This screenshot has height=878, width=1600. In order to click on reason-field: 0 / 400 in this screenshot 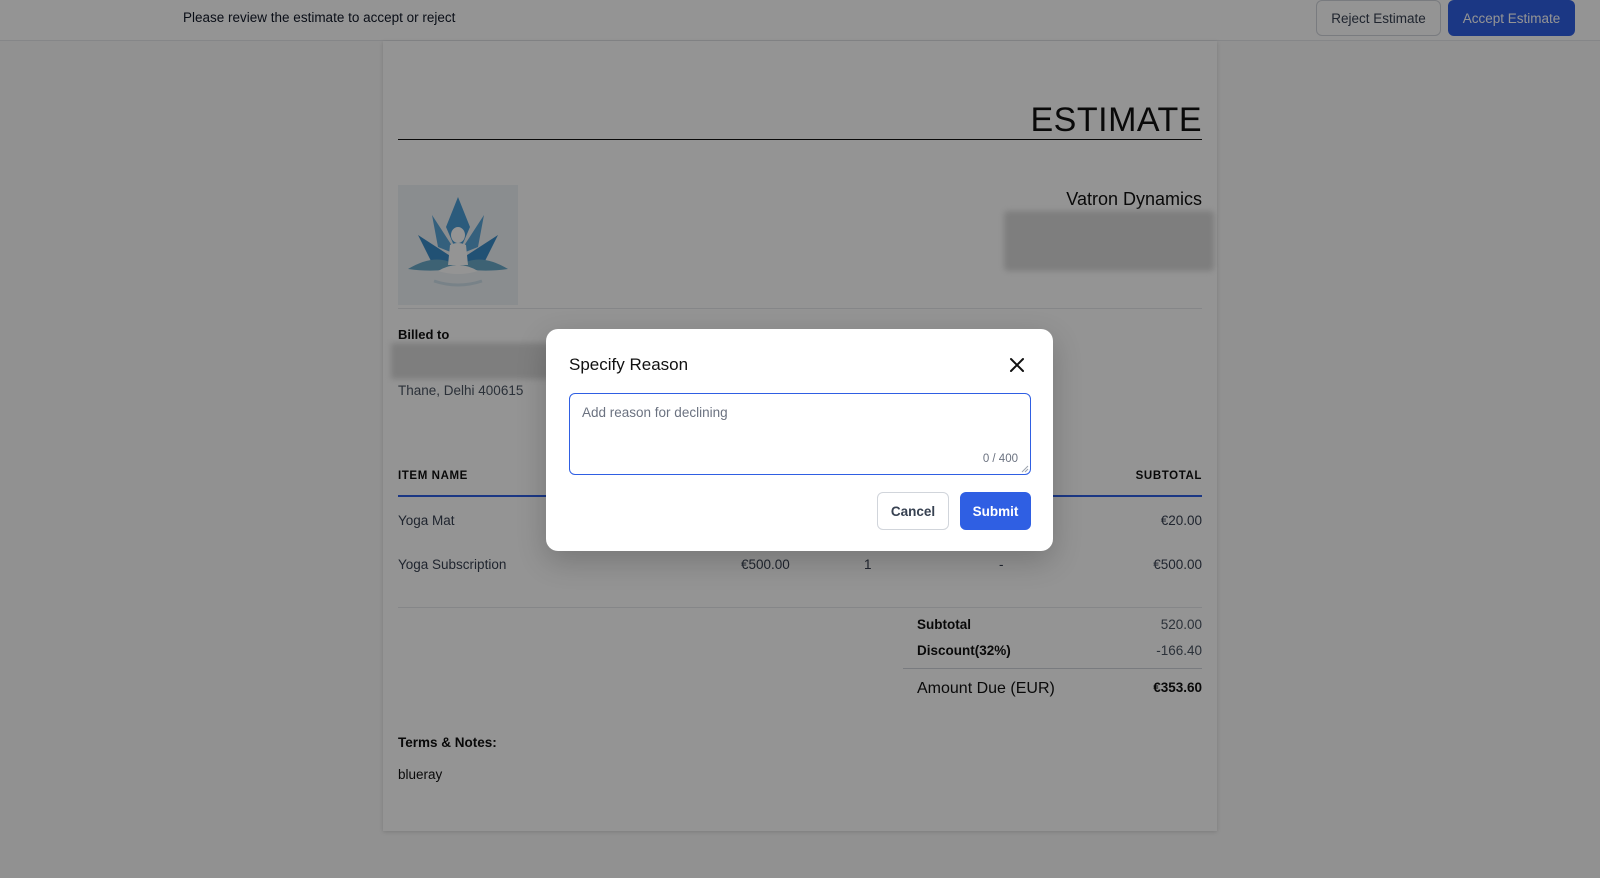, I will do `click(800, 434)`.